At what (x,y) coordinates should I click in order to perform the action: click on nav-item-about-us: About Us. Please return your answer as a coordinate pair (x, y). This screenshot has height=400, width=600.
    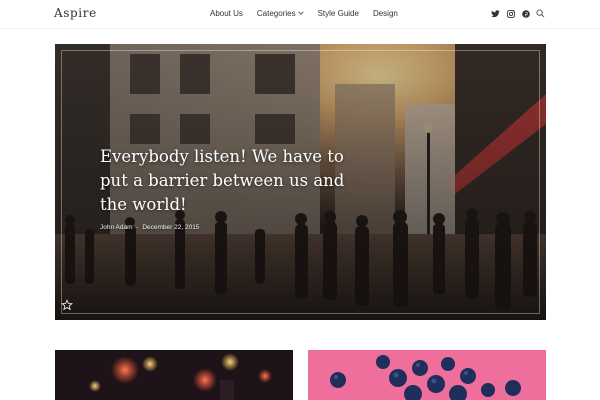
    Looking at the image, I should click on (226, 13).